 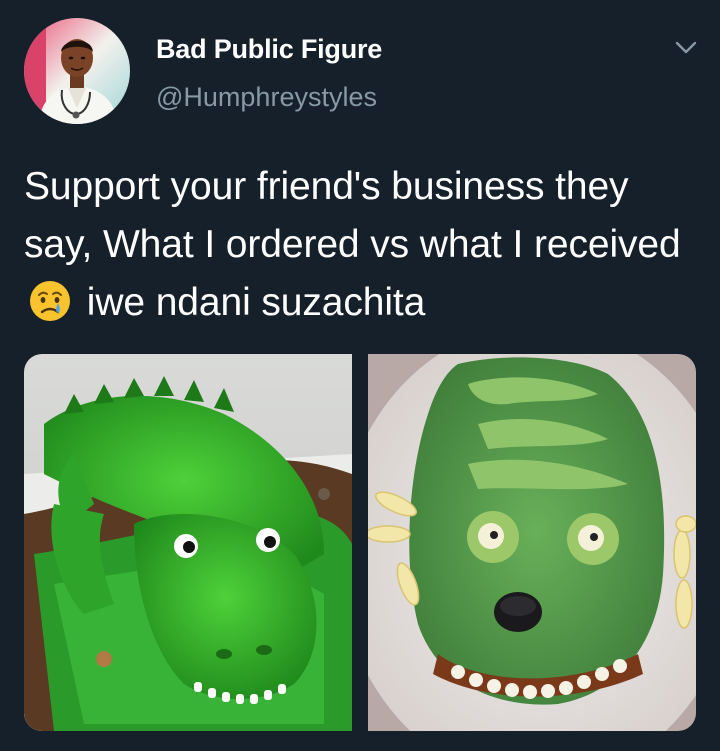 I want to click on author-avatar, so click(x=77, y=71).